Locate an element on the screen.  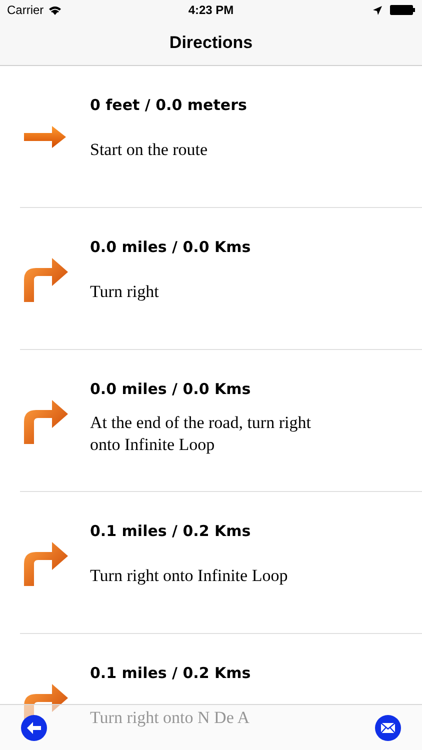
step-instruction: Turn right onto N De A is located at coordinates (170, 718).